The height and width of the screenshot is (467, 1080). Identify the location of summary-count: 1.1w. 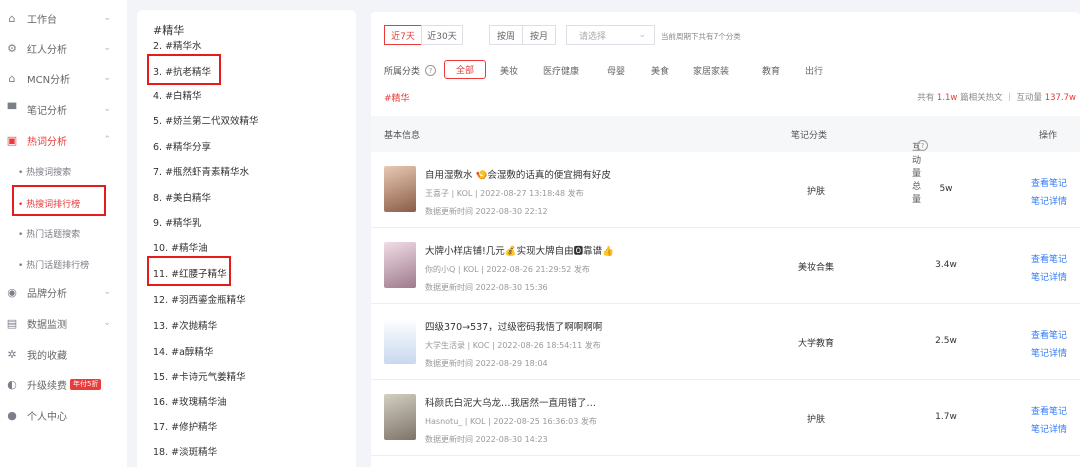
(947, 98).